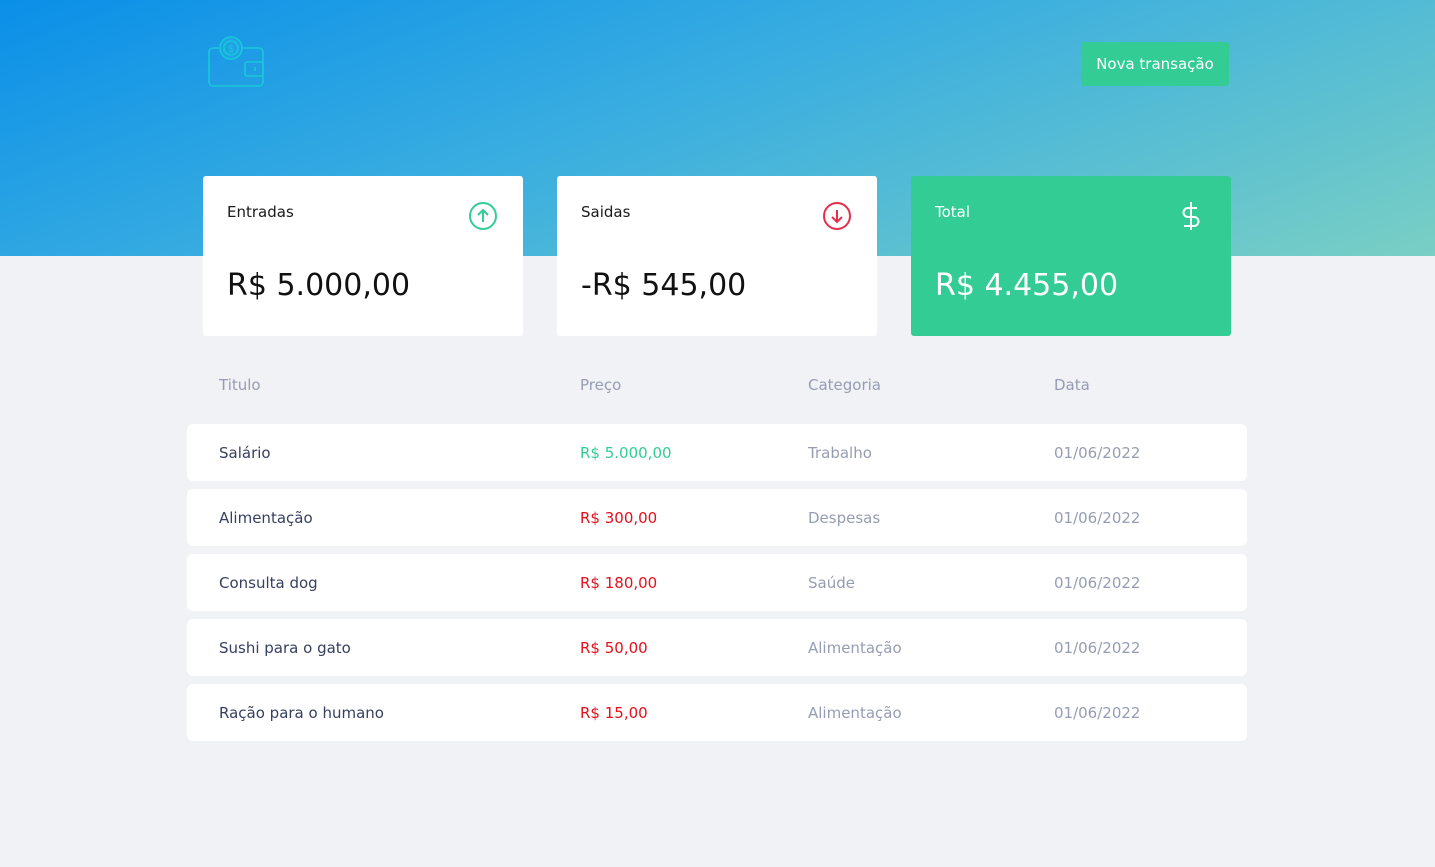 The image size is (1435, 867). I want to click on header-category: Categoria, so click(845, 385).